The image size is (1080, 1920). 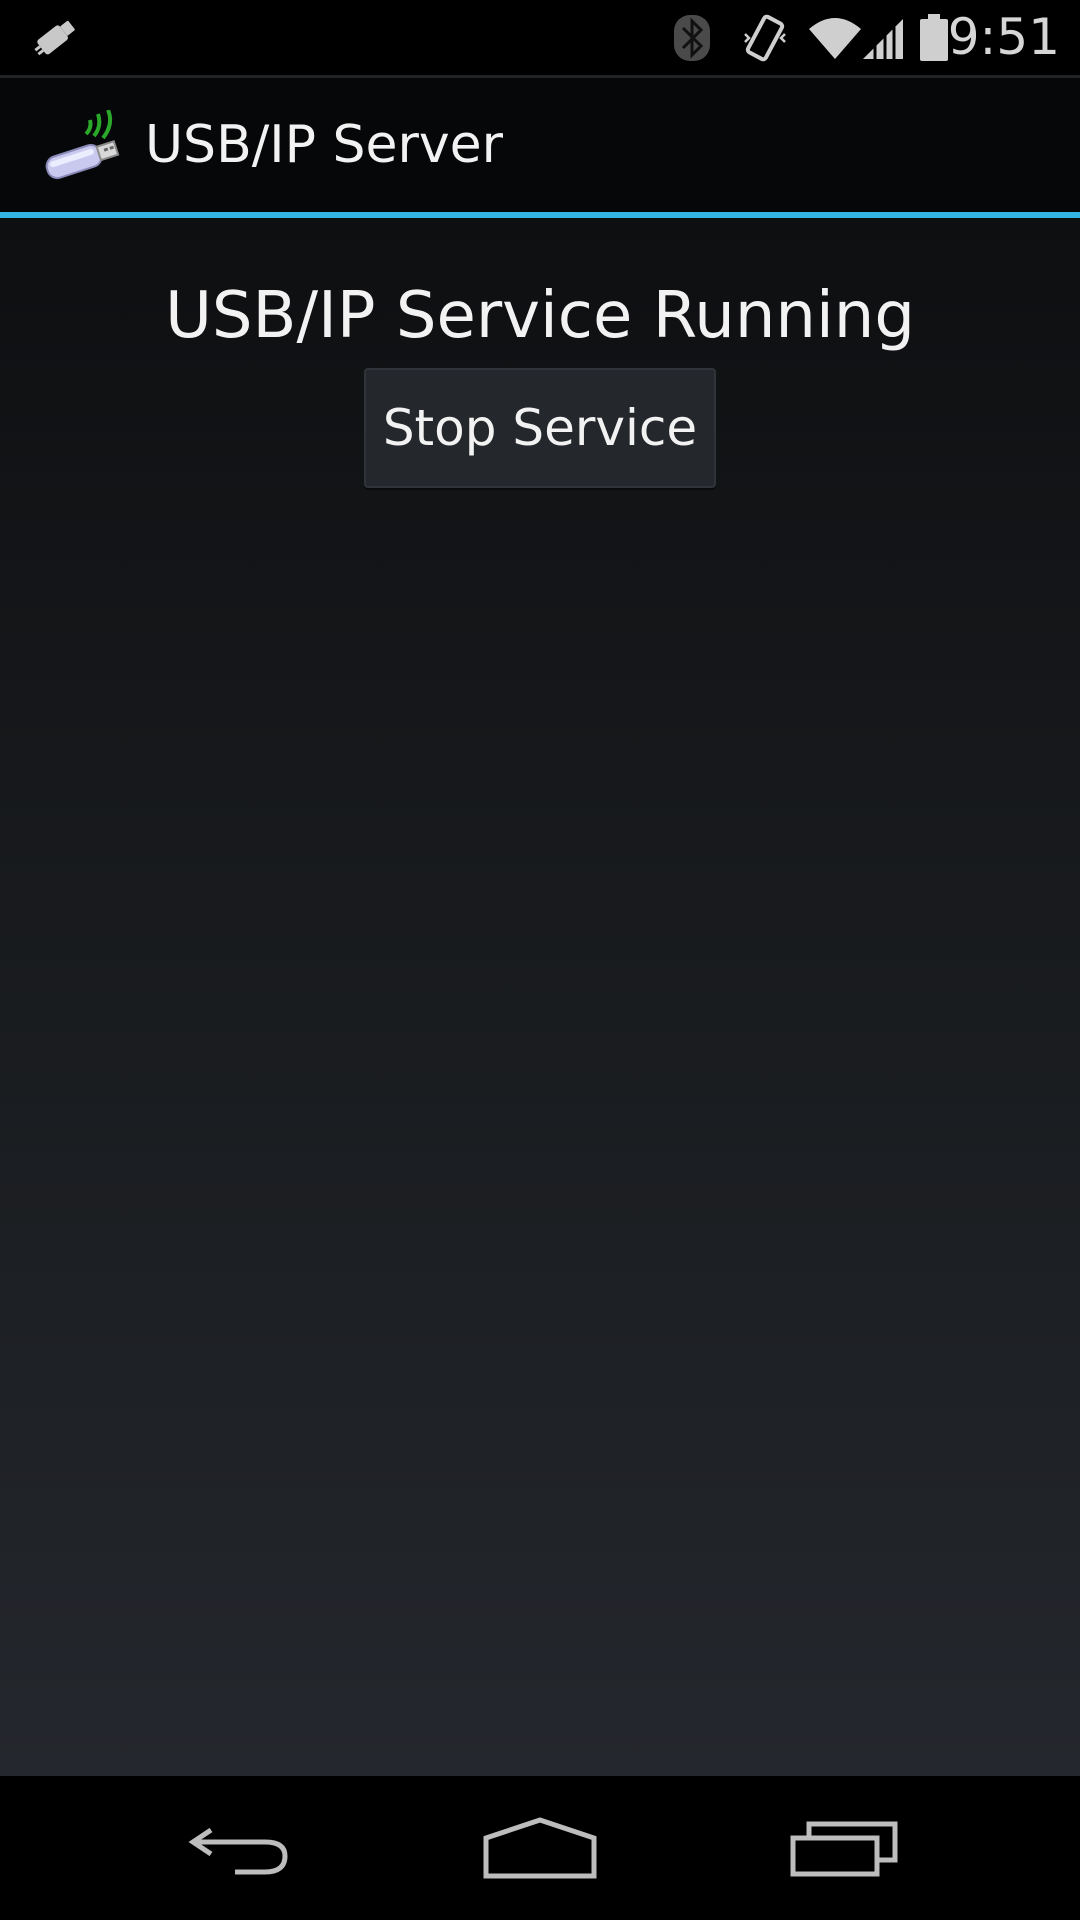 I want to click on navigation-bar, so click(x=540, y=1848).